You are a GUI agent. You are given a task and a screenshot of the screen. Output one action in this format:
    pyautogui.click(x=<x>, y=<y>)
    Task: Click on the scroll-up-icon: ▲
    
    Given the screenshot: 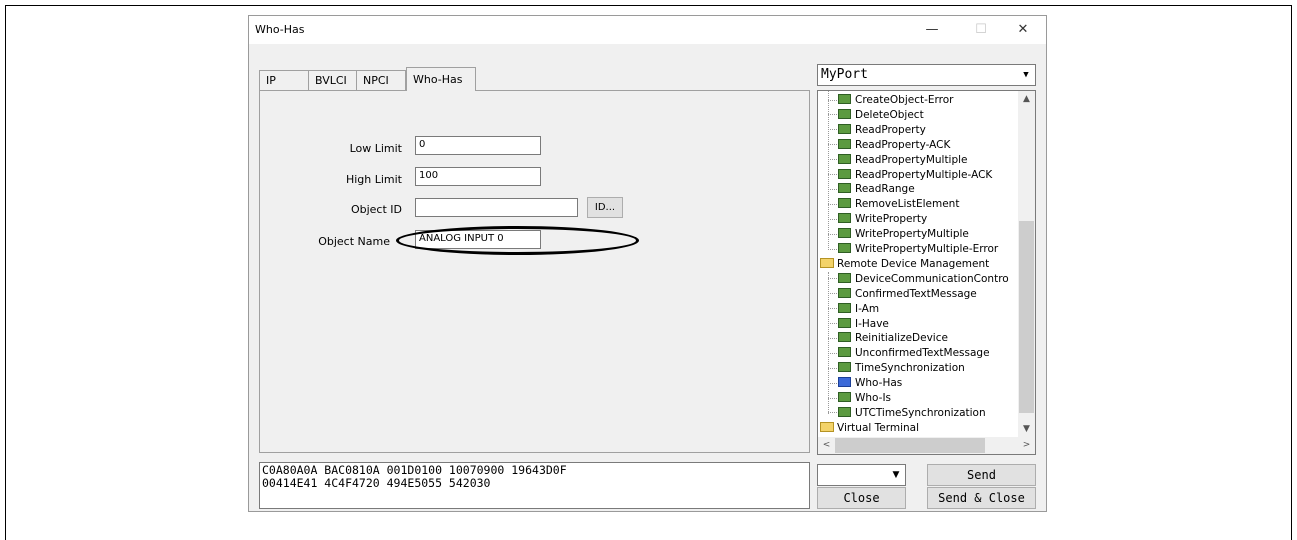 What is the action you would take?
    pyautogui.click(x=1026, y=99)
    